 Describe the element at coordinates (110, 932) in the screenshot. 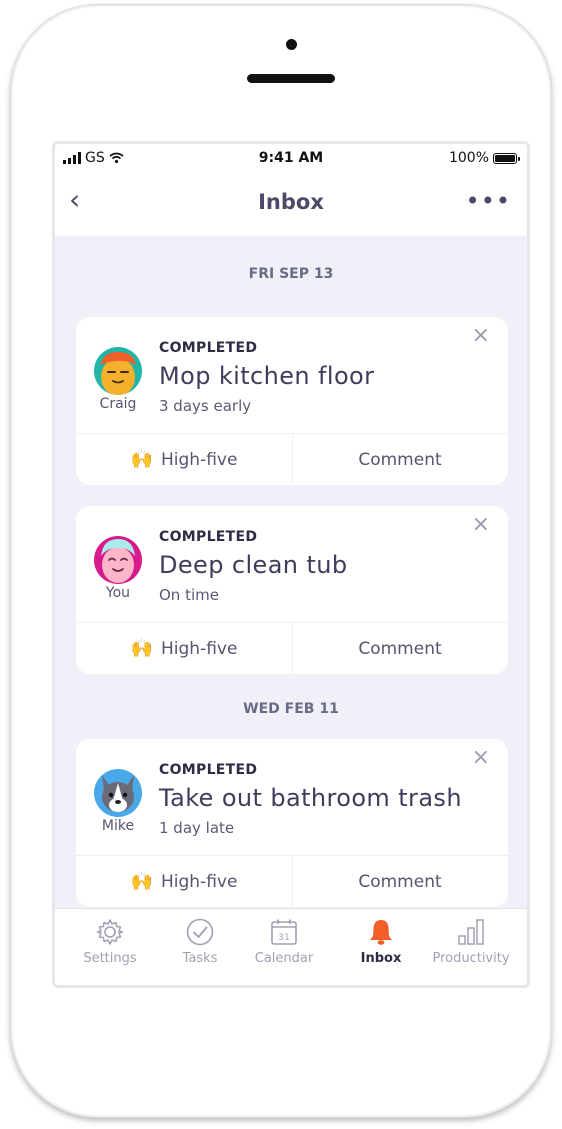

I see `gear-icon` at that location.